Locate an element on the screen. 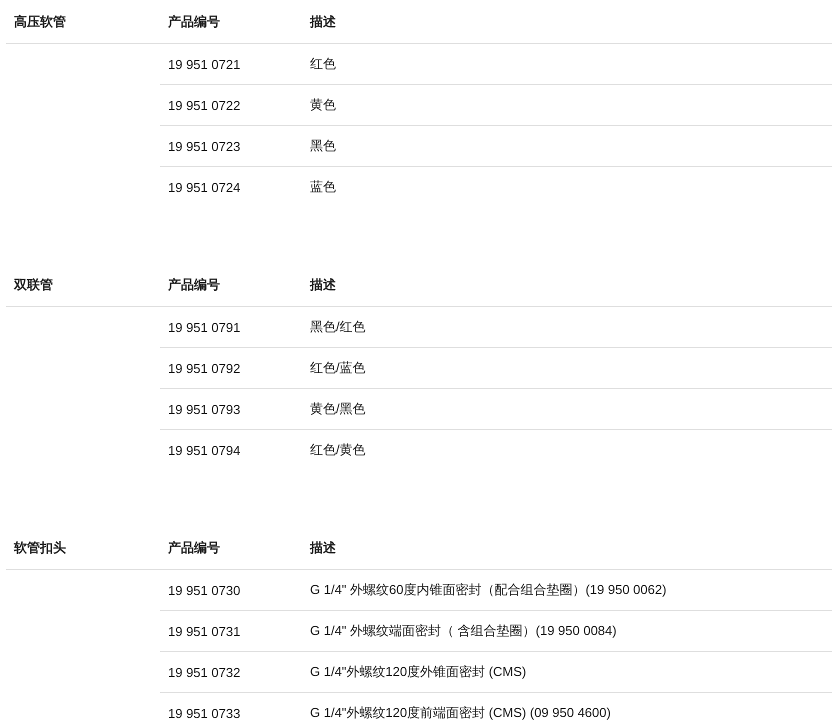 This screenshot has height=722, width=832. table-cell-text: G 1/4"外螺纹120度前端面密封 (CMS) (09 950 4600) is located at coordinates (461, 713).